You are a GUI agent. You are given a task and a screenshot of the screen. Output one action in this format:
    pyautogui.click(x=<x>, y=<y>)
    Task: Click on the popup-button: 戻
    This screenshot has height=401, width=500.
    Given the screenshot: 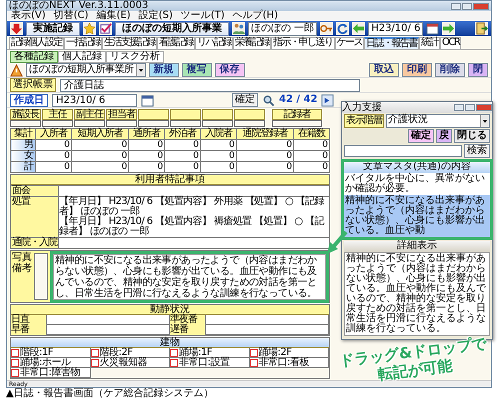 What is the action you would take?
    pyautogui.click(x=444, y=136)
    